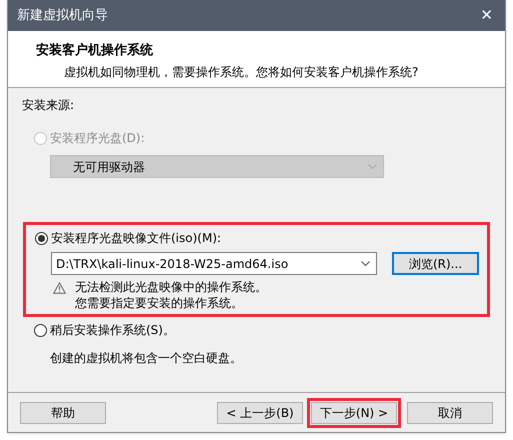  What do you see at coordinates (62, 15) in the screenshot?
I see `window-title: 新建虚拟机向导` at bounding box center [62, 15].